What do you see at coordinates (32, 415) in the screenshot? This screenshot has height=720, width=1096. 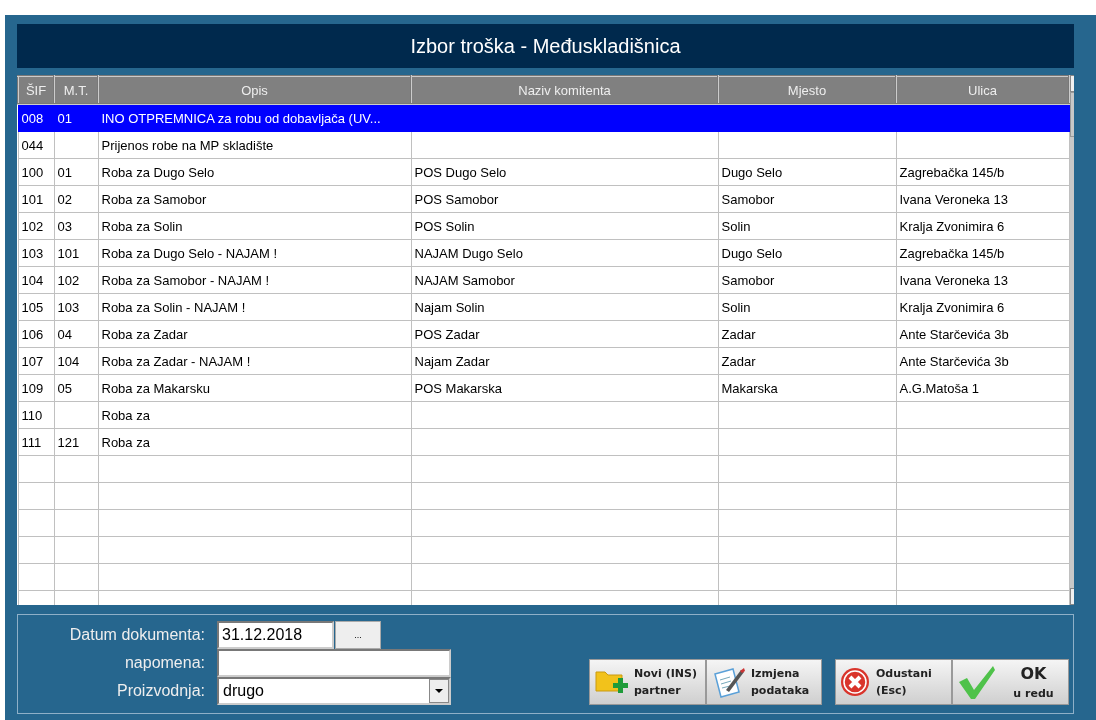 I see `table-cell: 110` at bounding box center [32, 415].